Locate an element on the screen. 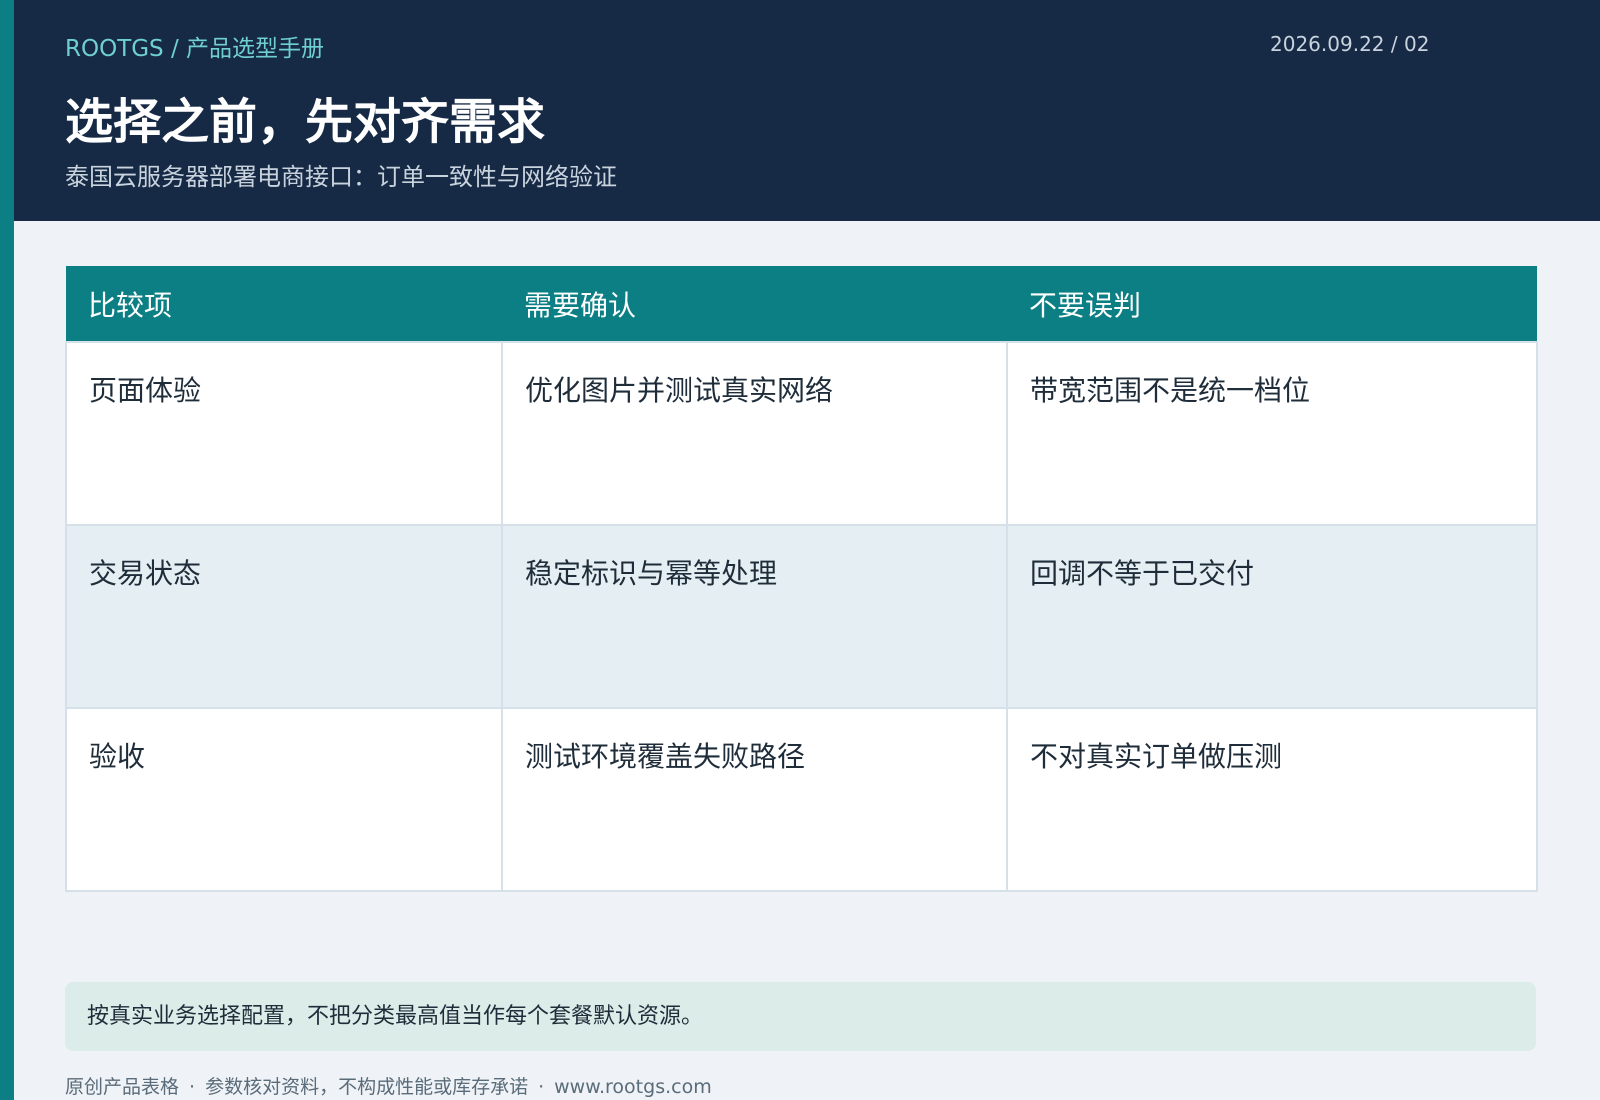  table-cell: 优化图片并测试真实网络 is located at coordinates (754, 433).